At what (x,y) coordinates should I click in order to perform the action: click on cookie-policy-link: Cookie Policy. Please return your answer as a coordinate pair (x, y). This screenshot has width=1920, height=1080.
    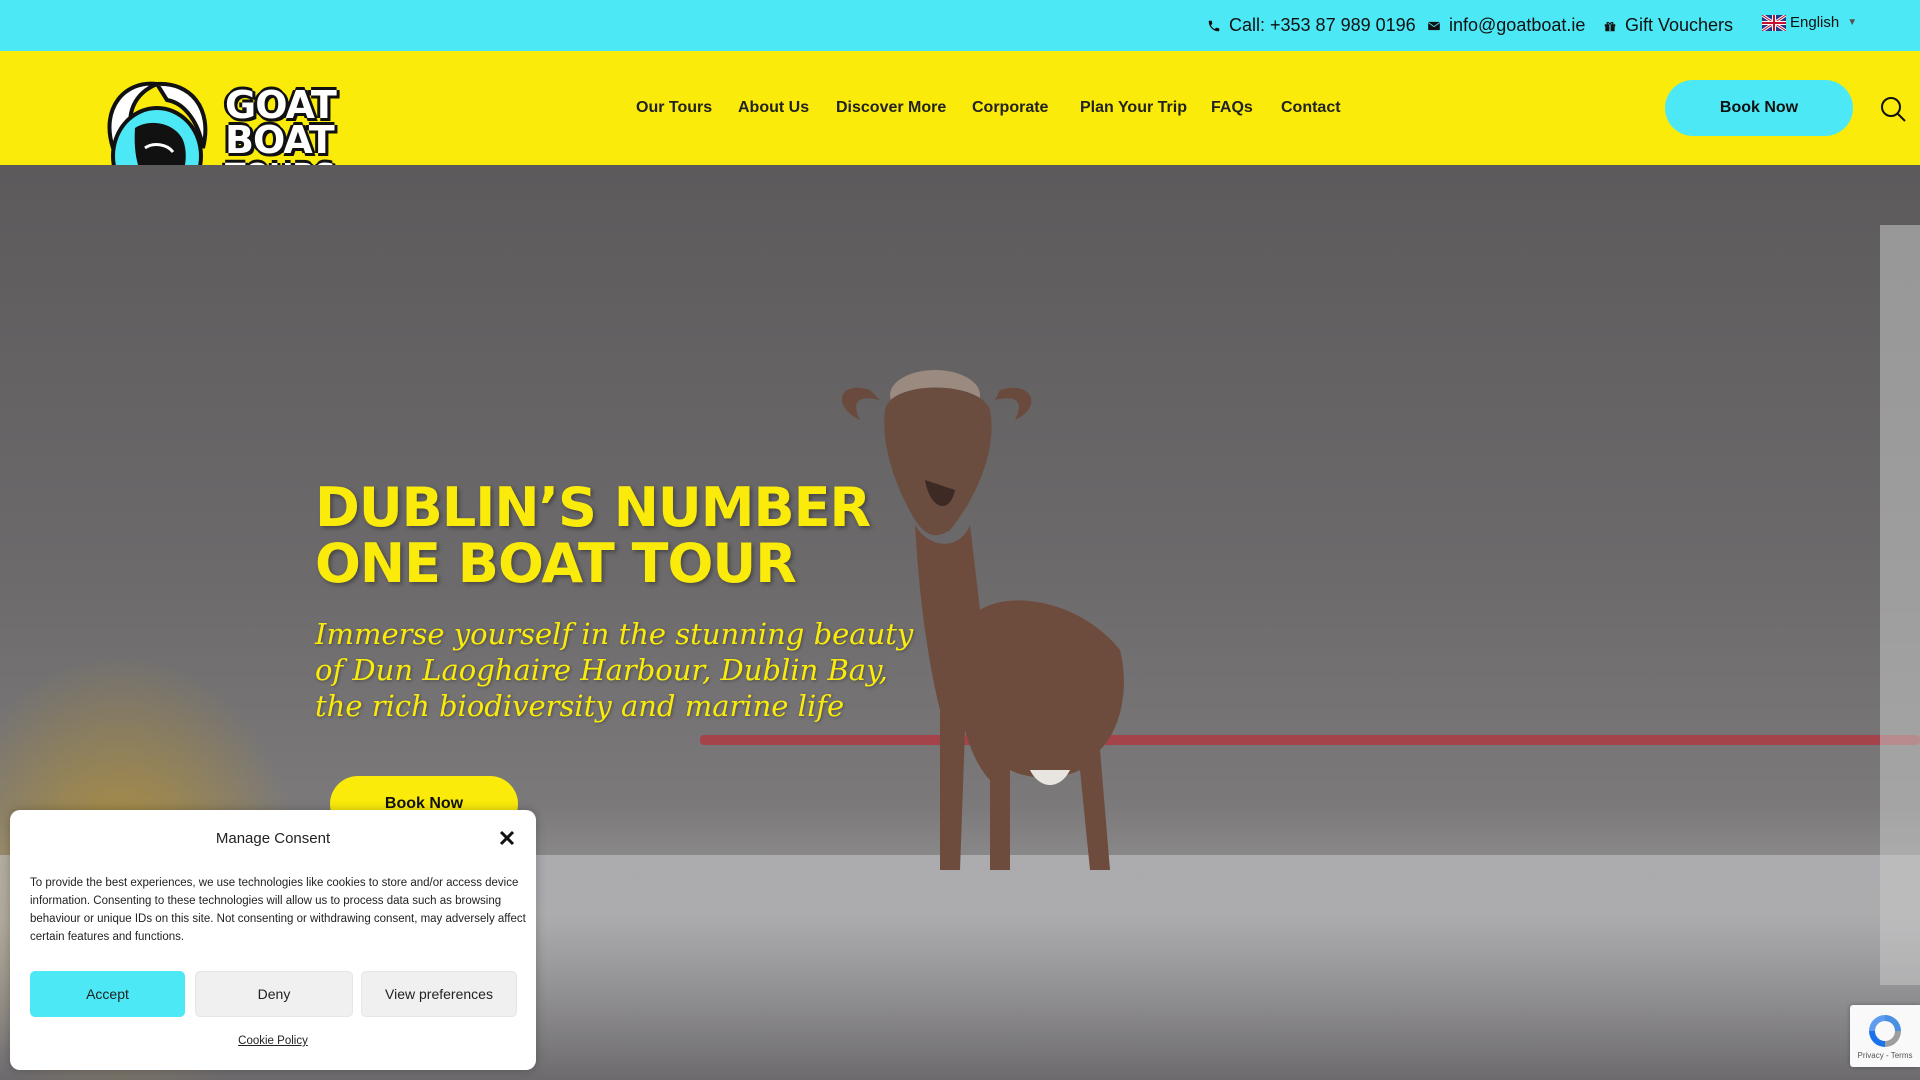
    Looking at the image, I should click on (273, 1041).